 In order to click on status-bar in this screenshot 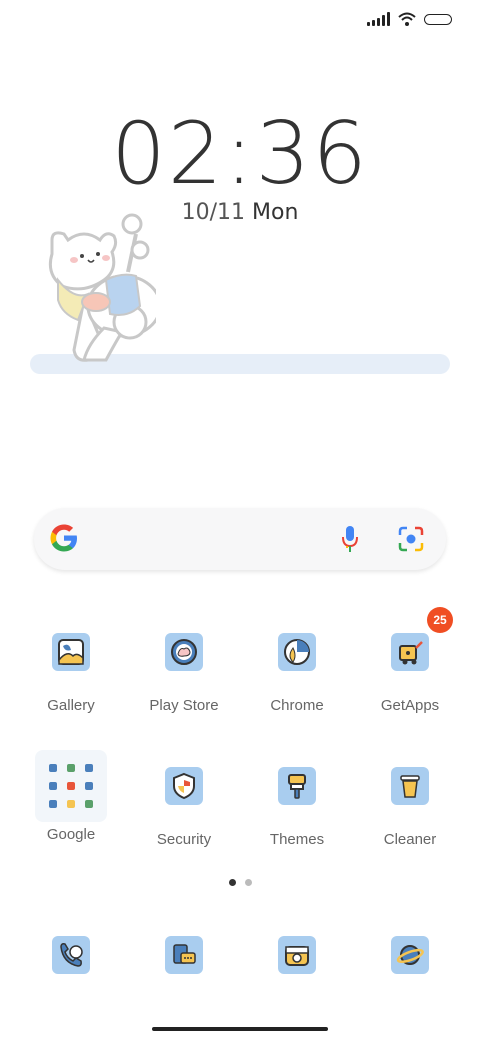, I will do `click(409, 19)`.